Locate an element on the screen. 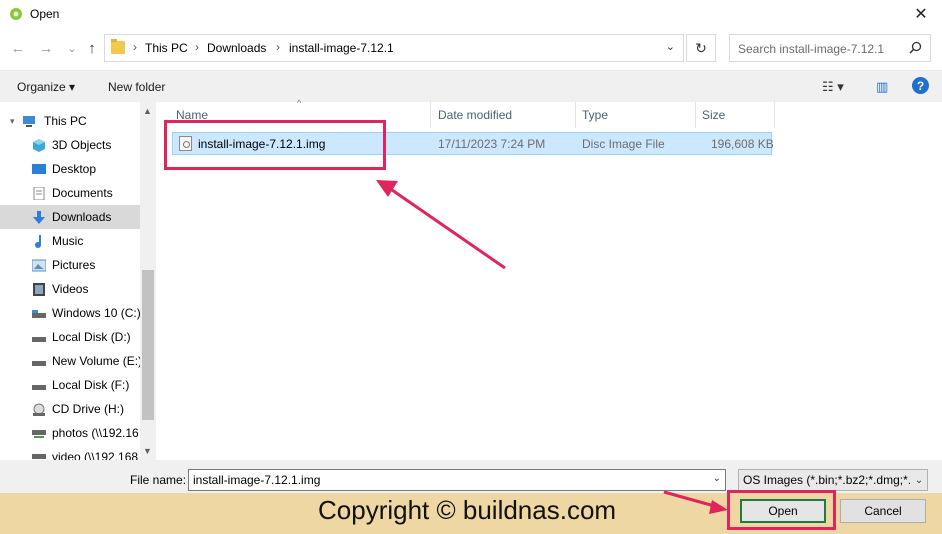  sidebar-item-downloads: Downloads is located at coordinates (70, 217).